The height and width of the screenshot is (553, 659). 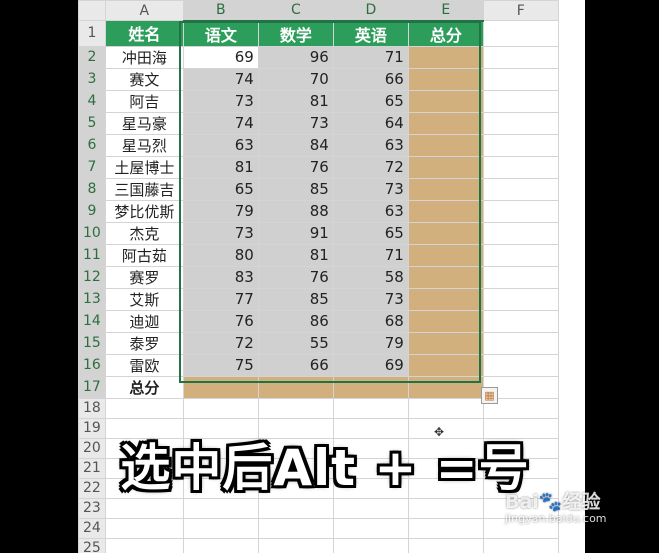 I want to click on table-header-cell: 姓名, so click(x=144, y=33).